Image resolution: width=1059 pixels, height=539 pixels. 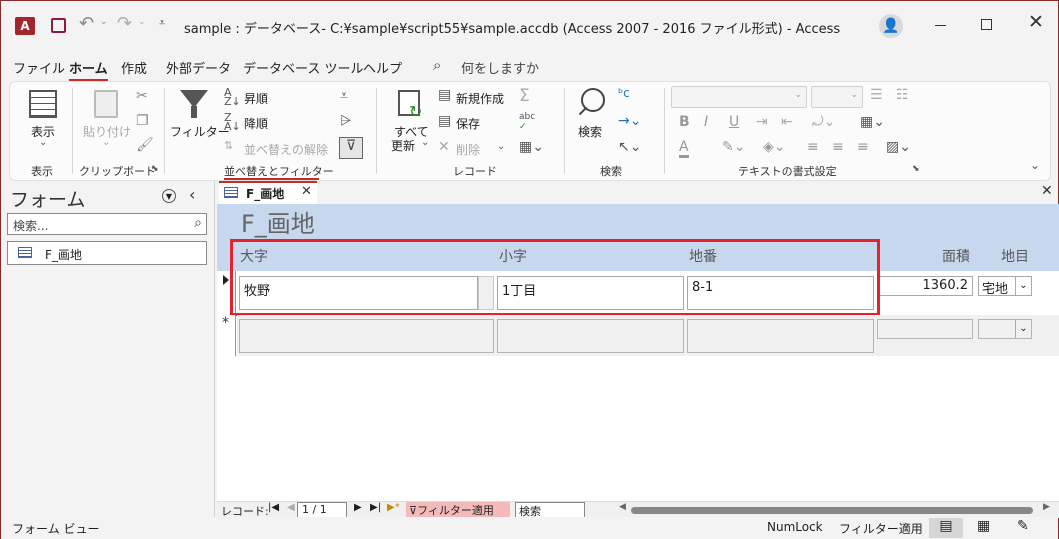 I want to click on horizontal-scrollbar-thumb, so click(x=832, y=510).